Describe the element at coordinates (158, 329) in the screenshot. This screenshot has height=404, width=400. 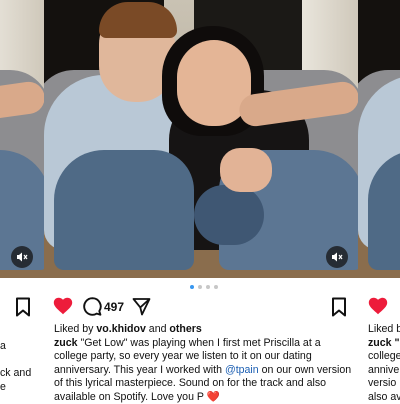
I see `likes-middle: and` at that location.